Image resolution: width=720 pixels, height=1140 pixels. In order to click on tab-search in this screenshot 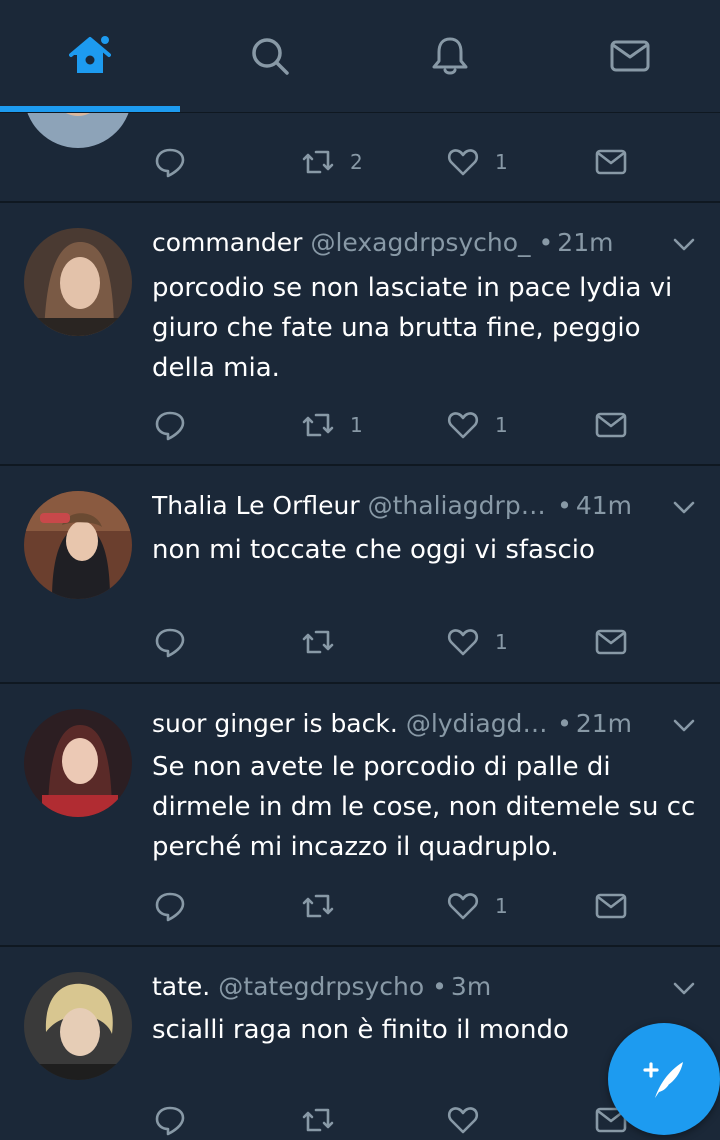, I will do `click(270, 56)`.